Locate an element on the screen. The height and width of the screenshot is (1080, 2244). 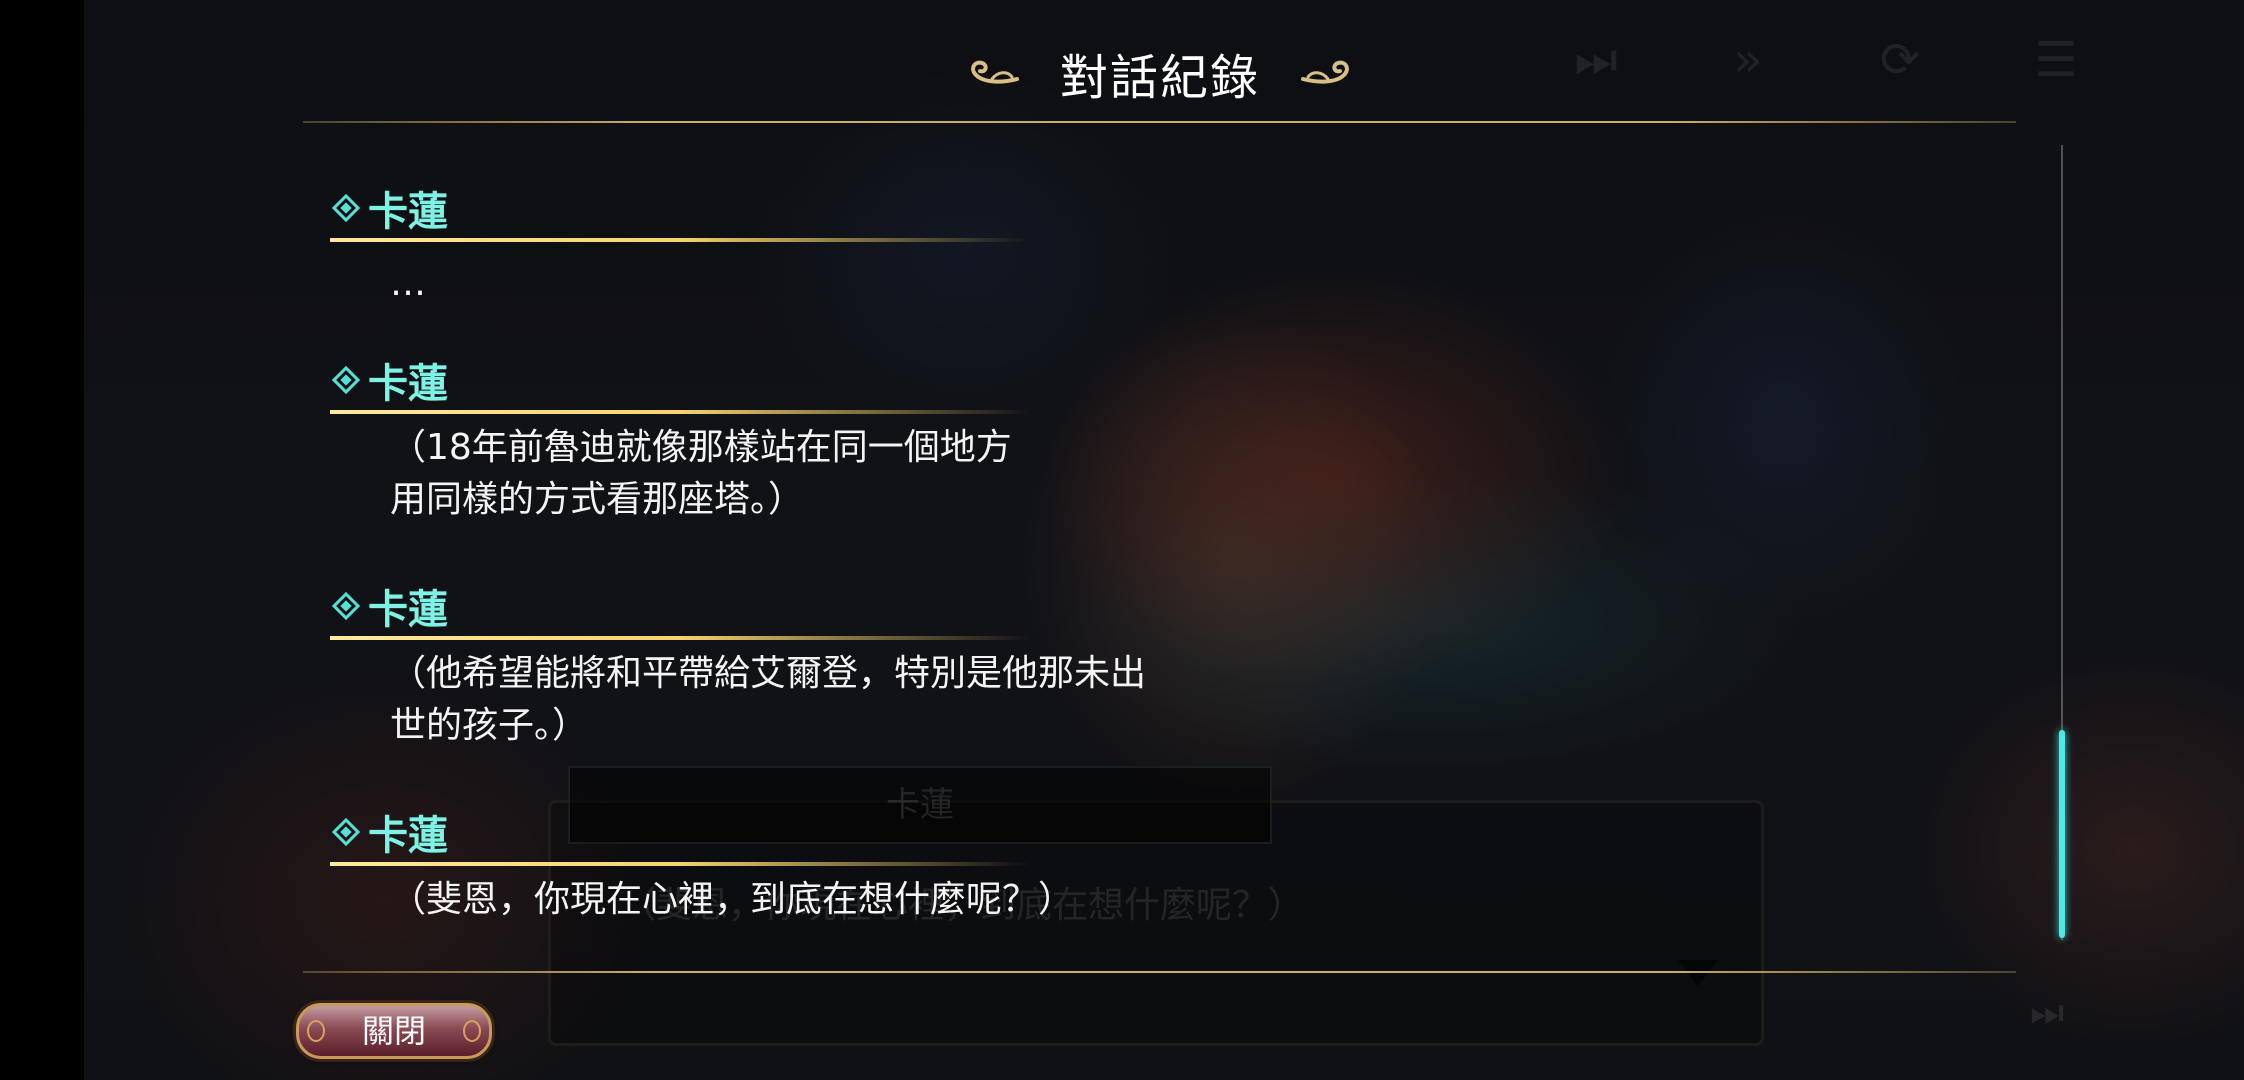
log-text: 用同樣的方式看那座塔。） is located at coordinates (597, 499).